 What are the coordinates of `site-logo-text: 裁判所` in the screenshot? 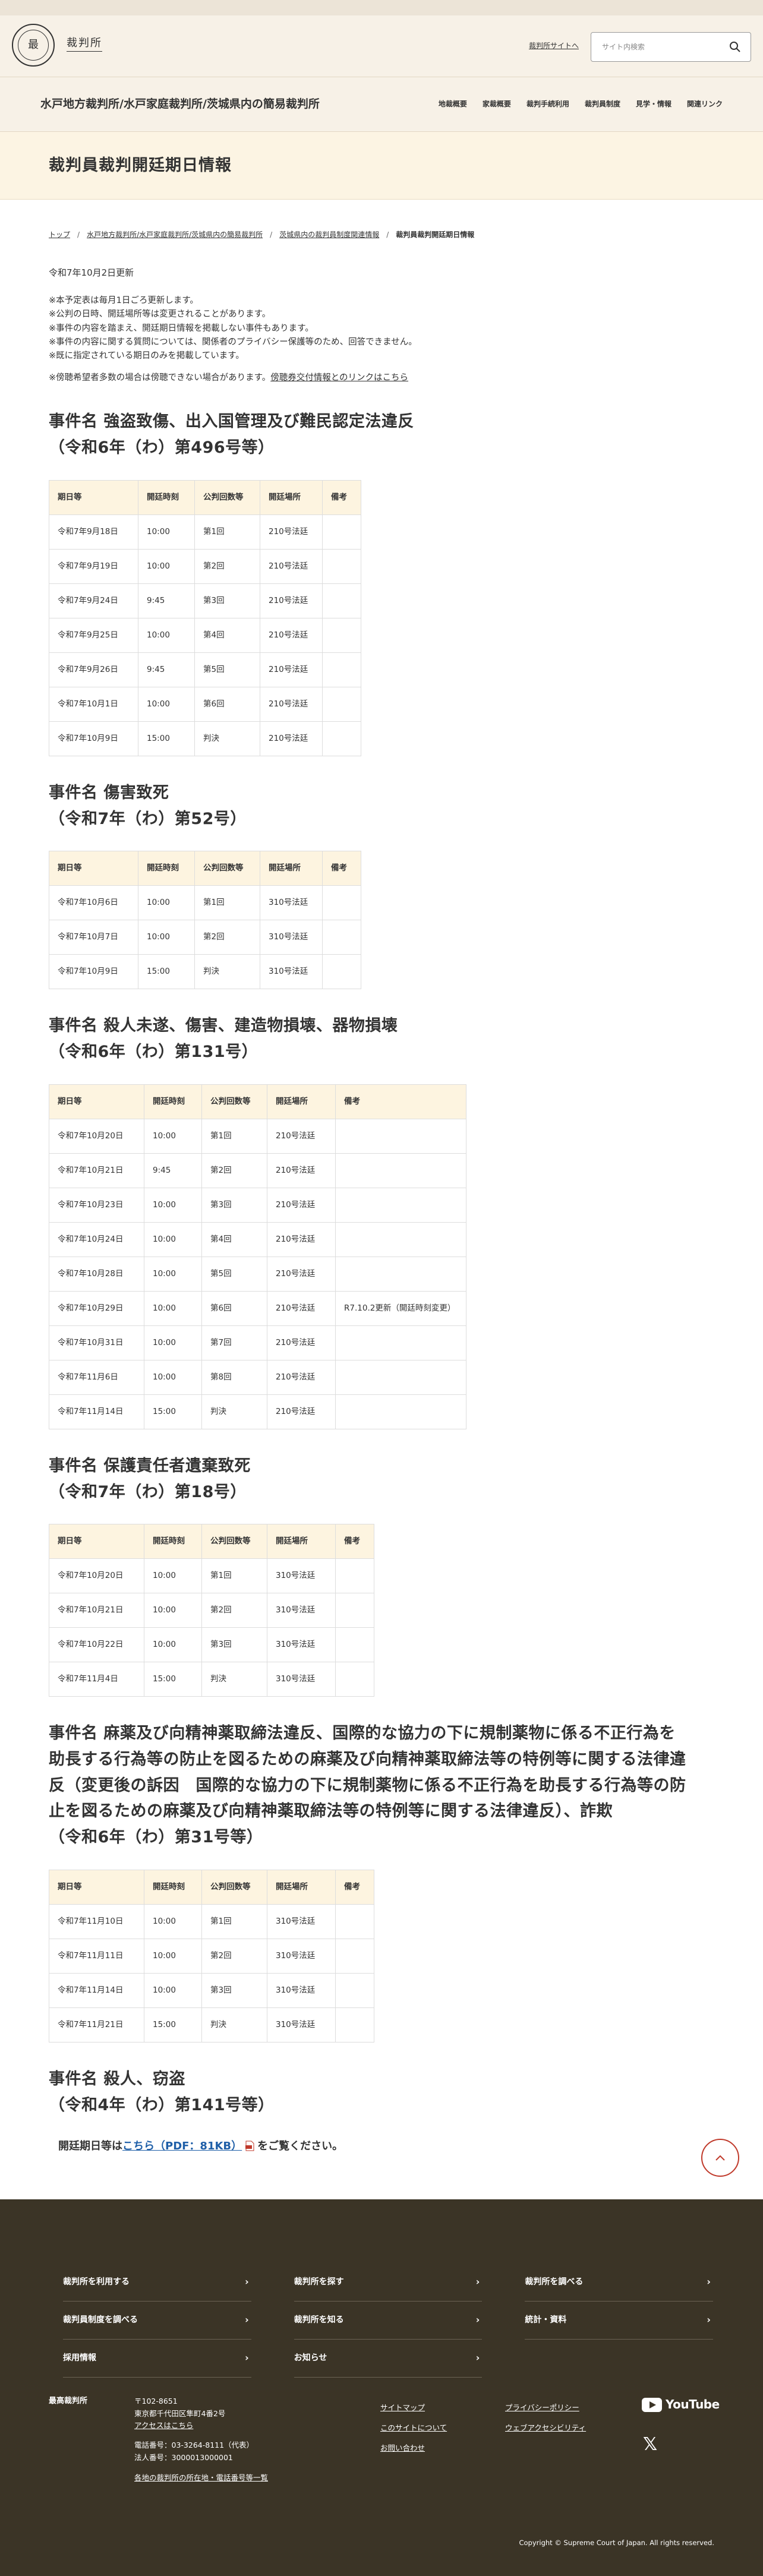 It's located at (84, 44).